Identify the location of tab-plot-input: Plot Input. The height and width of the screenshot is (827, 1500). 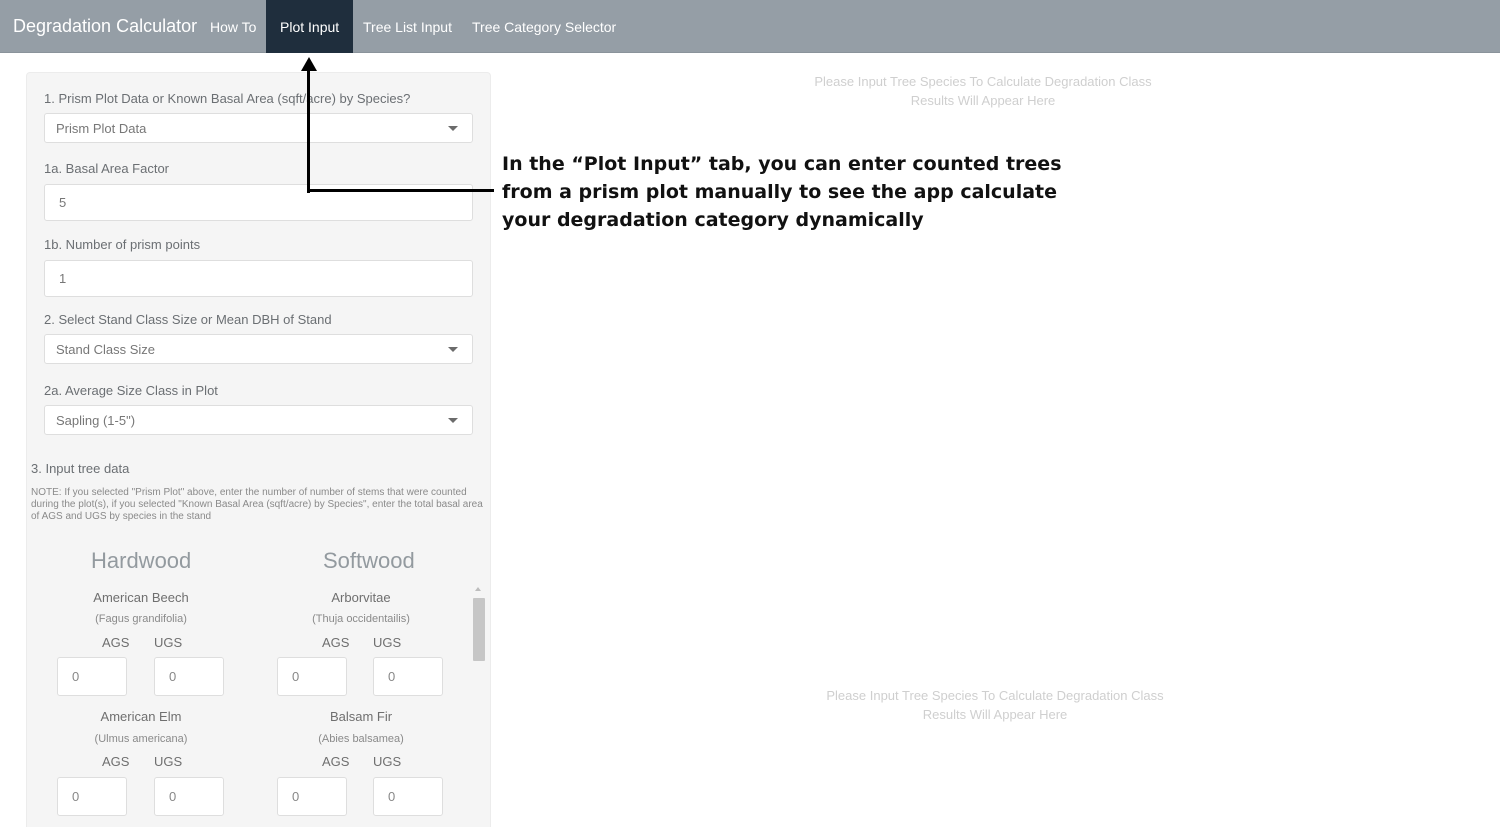
(310, 26).